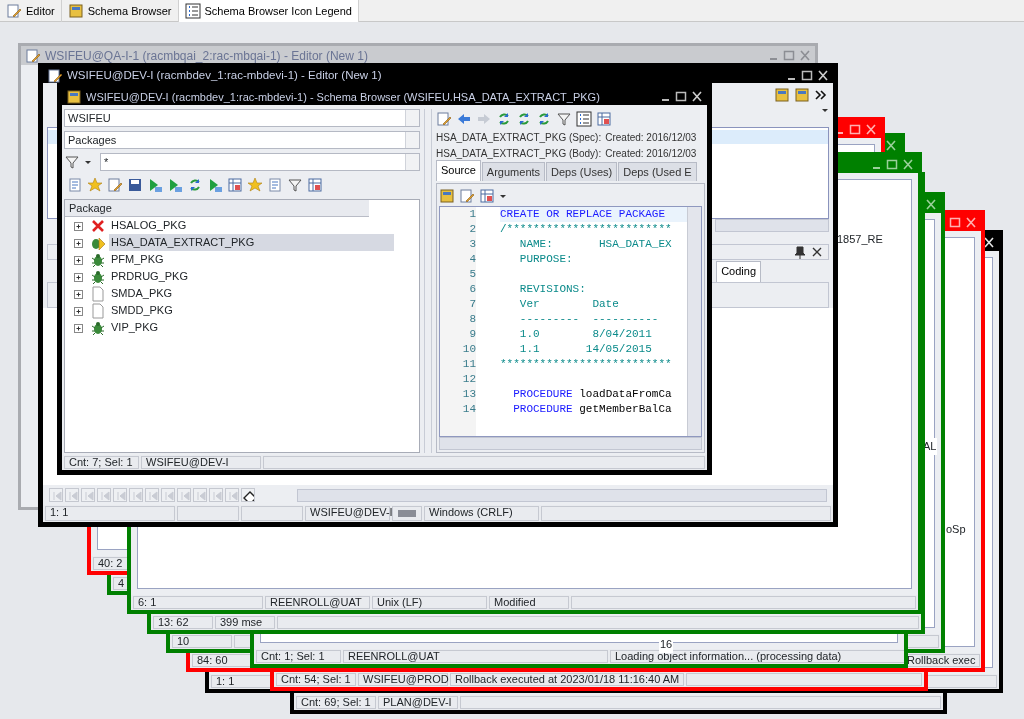  I want to click on chevron-icon, so click(820, 95).